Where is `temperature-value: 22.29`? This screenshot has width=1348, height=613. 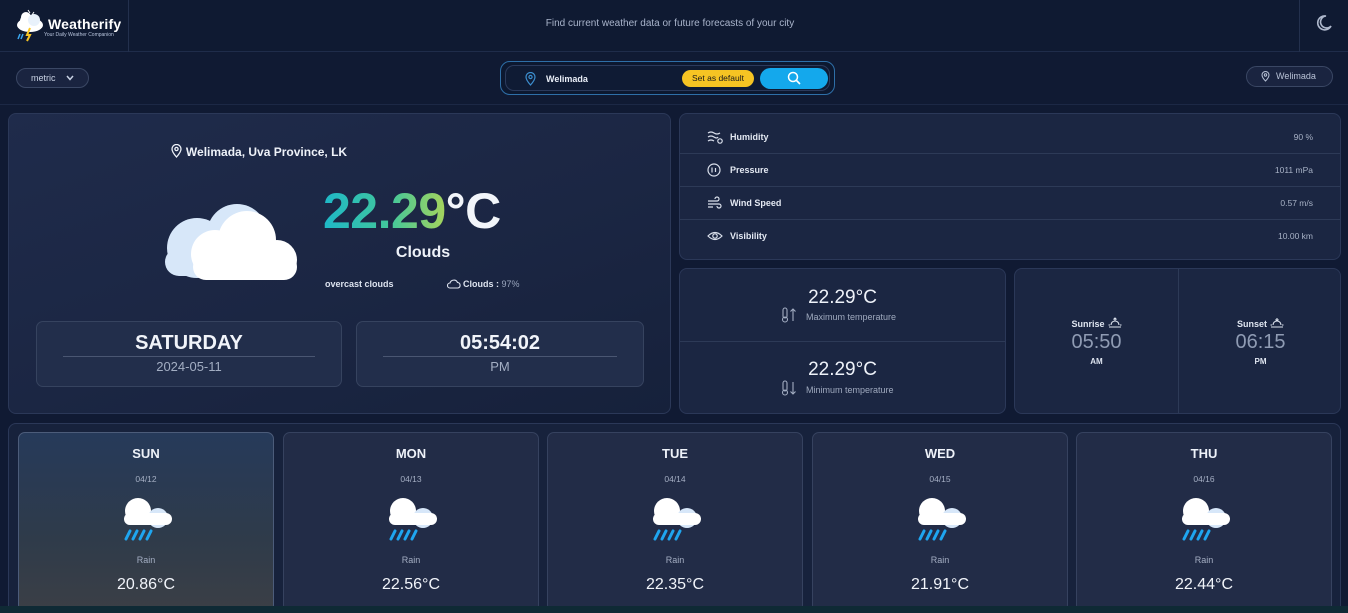 temperature-value: 22.29 is located at coordinates (384, 211).